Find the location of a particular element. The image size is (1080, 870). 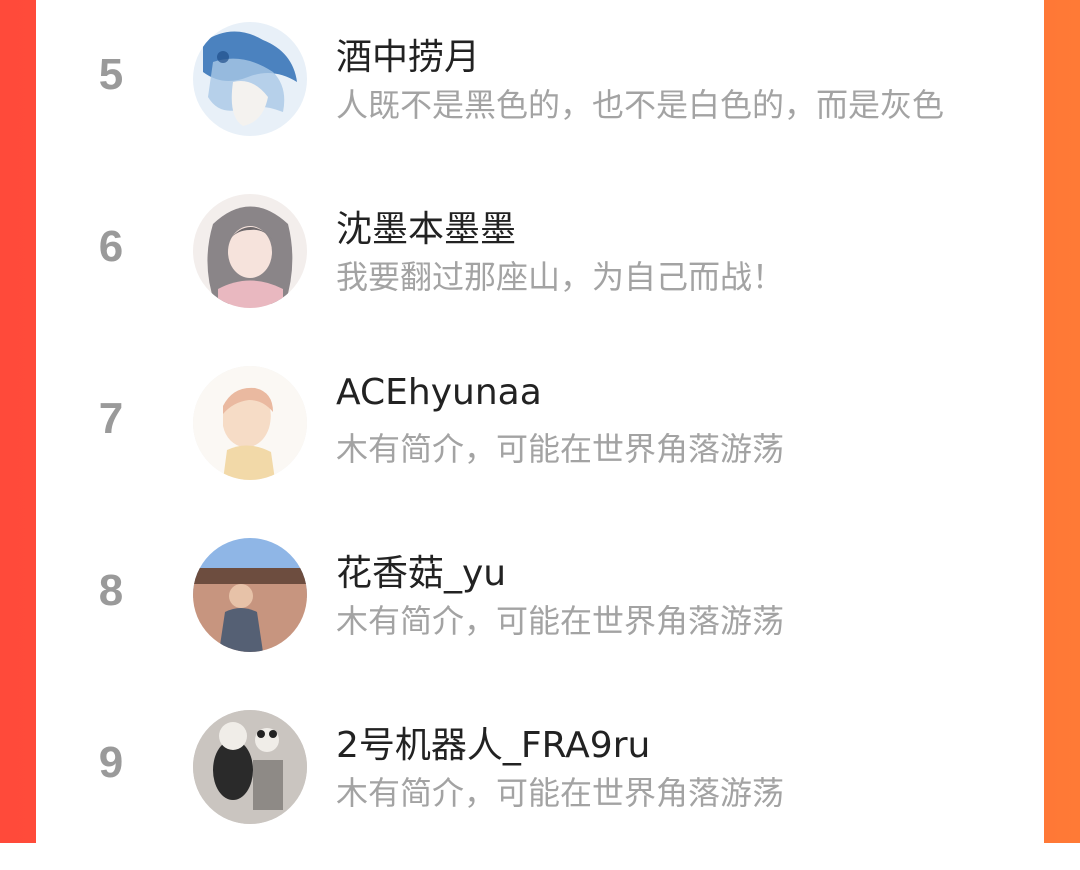

user-name: 沈墨本墨墨 is located at coordinates (426, 226).